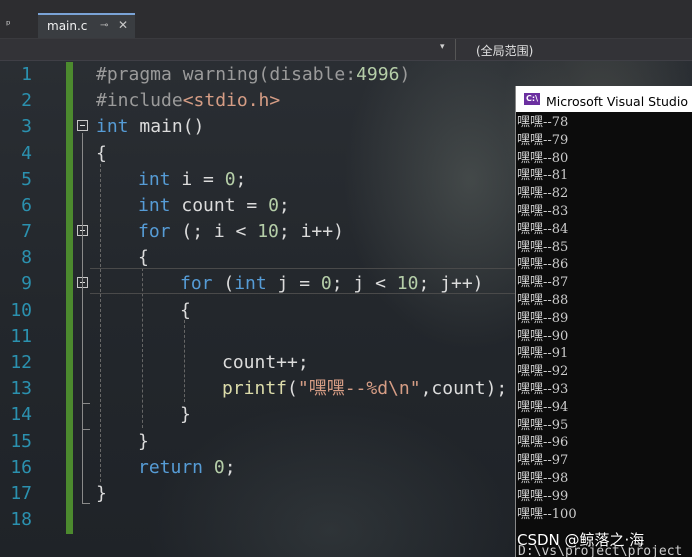 The width and height of the screenshot is (692, 557). I want to click on console-output-line: 嘿嘿--100, so click(547, 514).